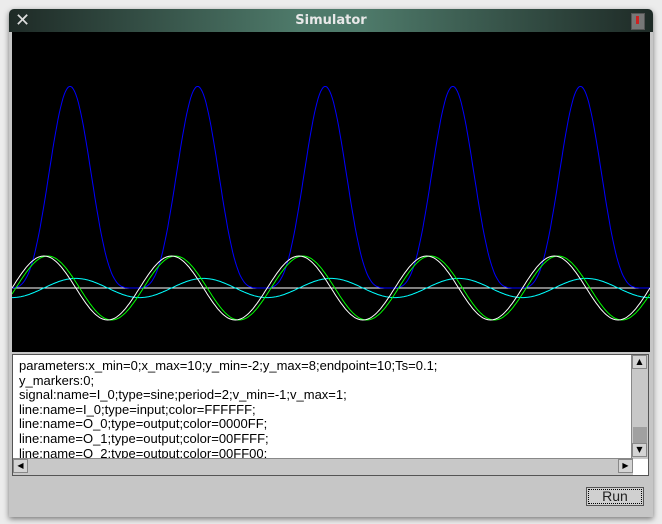 The image size is (662, 524). Describe the element at coordinates (625, 466) in the screenshot. I see `scroll-right-button: ▶` at that location.